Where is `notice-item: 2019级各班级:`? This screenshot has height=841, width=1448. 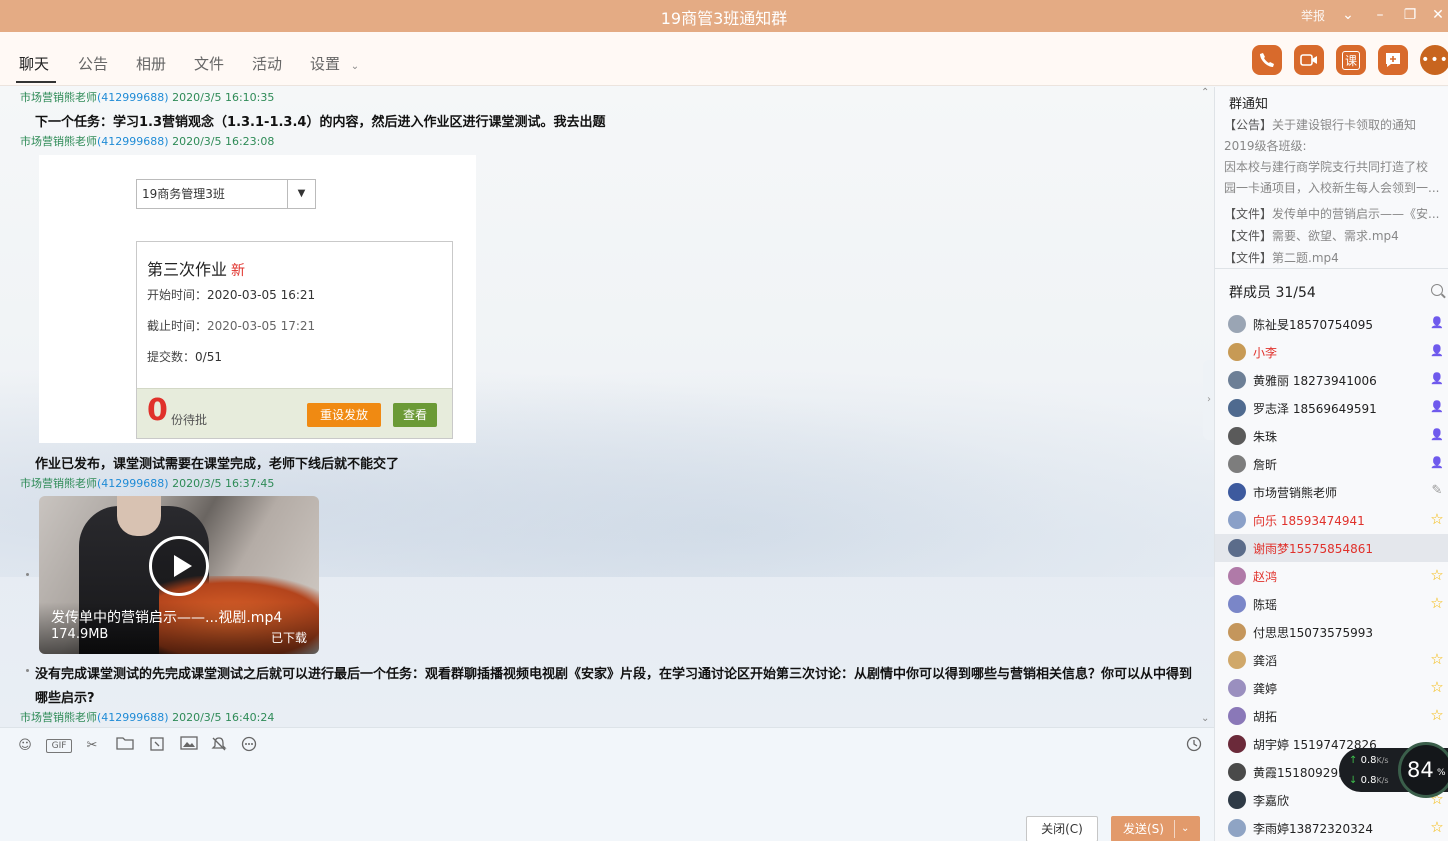 notice-item: 2019级各班级: is located at coordinates (1334, 145).